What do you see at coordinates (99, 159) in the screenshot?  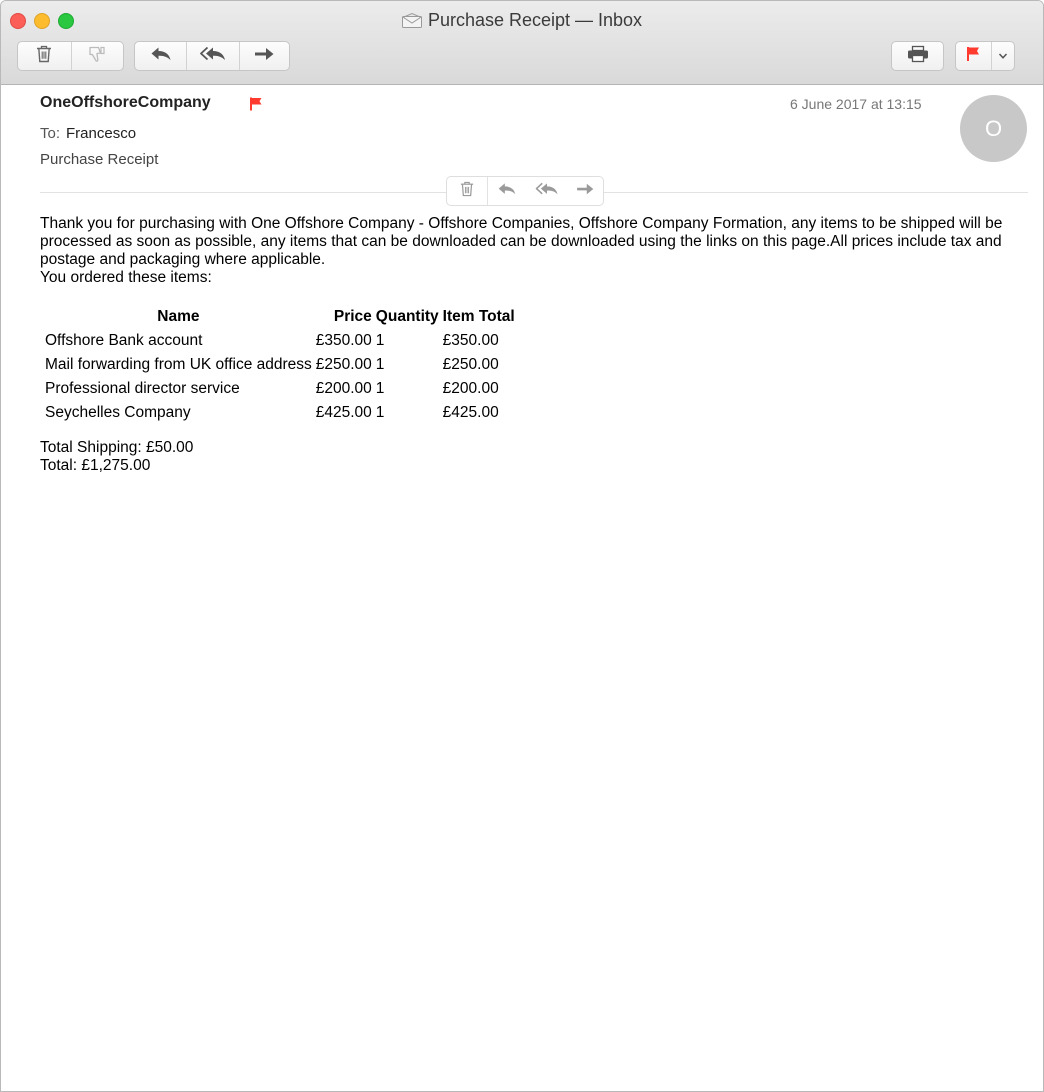 I see `message-subject: Purchase Receipt` at bounding box center [99, 159].